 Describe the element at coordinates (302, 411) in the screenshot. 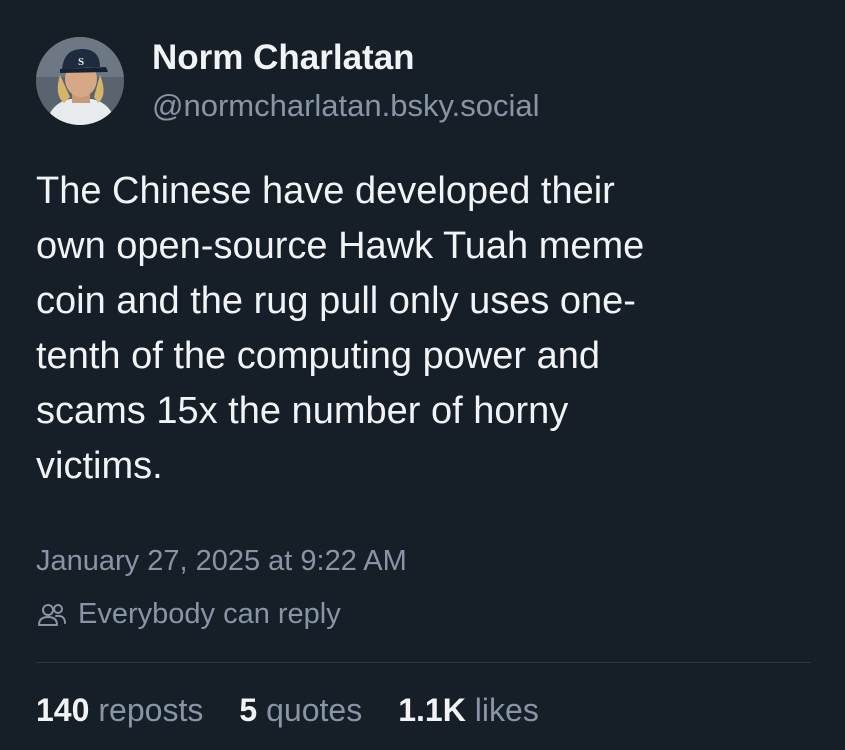

I see `post-text-line: scams 15x the number of horny` at that location.